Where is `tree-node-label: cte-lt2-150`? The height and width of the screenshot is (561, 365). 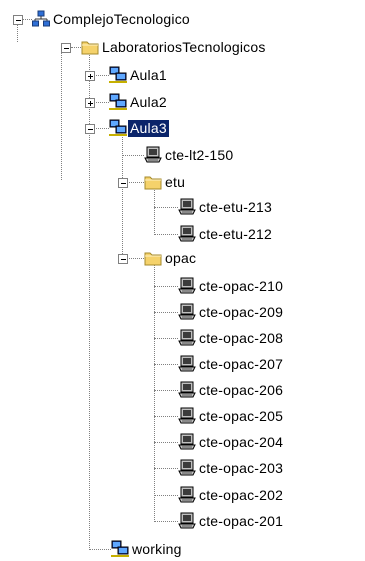
tree-node-label: cte-lt2-150 is located at coordinates (199, 154).